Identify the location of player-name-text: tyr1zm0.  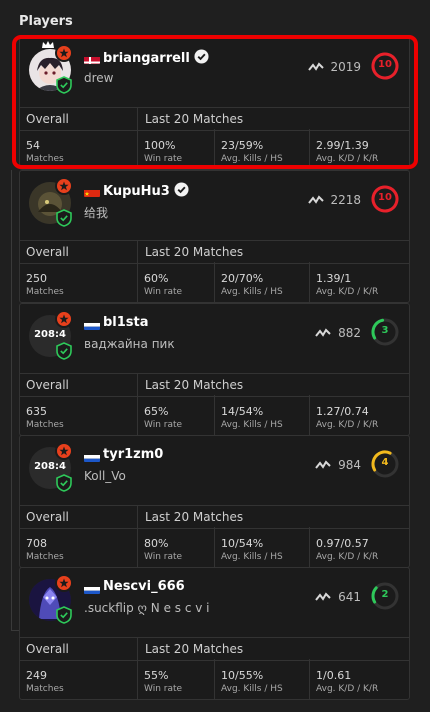
(133, 454).